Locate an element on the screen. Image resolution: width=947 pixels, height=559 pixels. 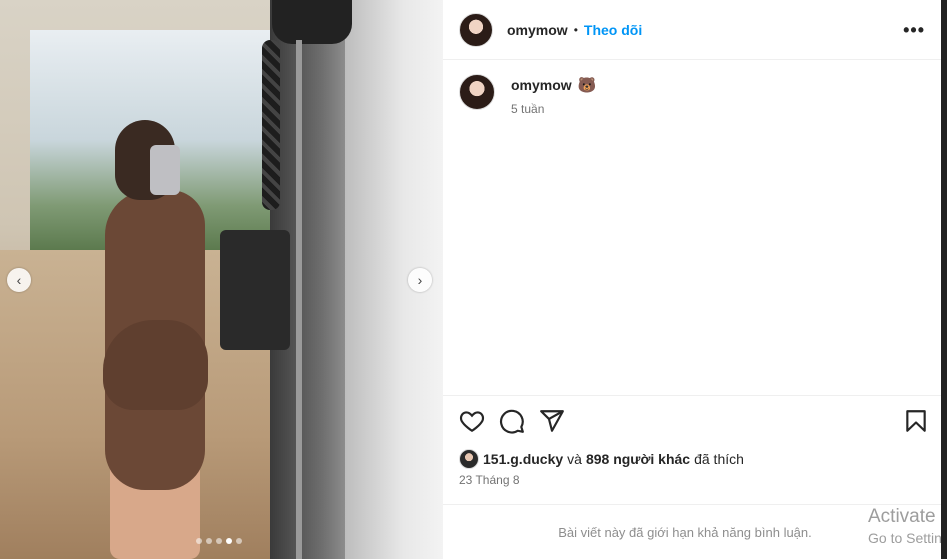
chevron-left-icon: ‹ is located at coordinates (19, 280).